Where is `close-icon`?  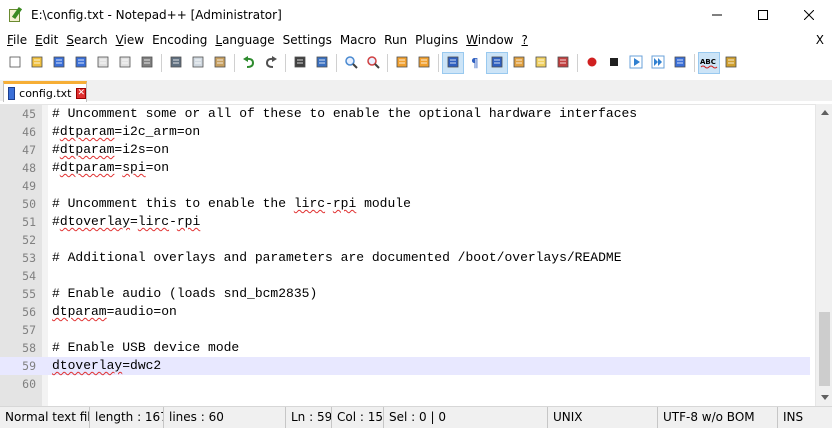
close-icon is located at coordinates (103, 63).